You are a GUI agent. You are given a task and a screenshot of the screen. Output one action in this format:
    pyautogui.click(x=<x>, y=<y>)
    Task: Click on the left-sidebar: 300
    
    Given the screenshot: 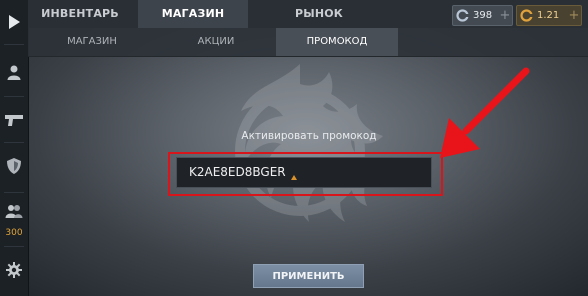 What is the action you would take?
    pyautogui.click(x=14, y=148)
    